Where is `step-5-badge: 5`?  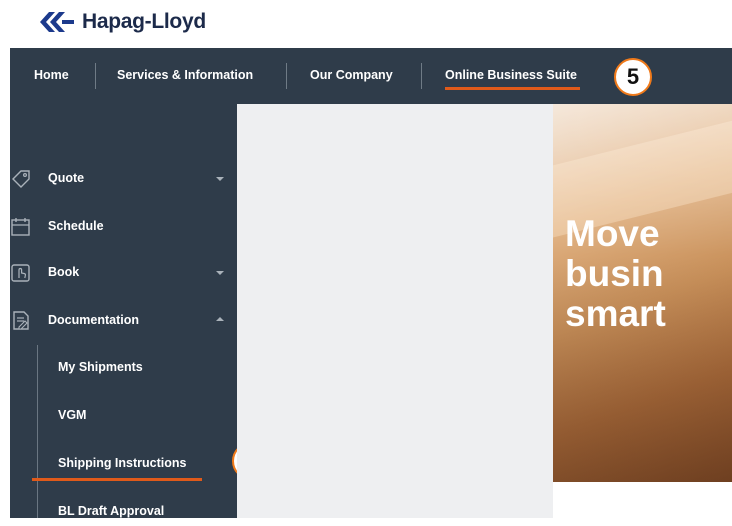
step-5-badge: 5 is located at coordinates (633, 77).